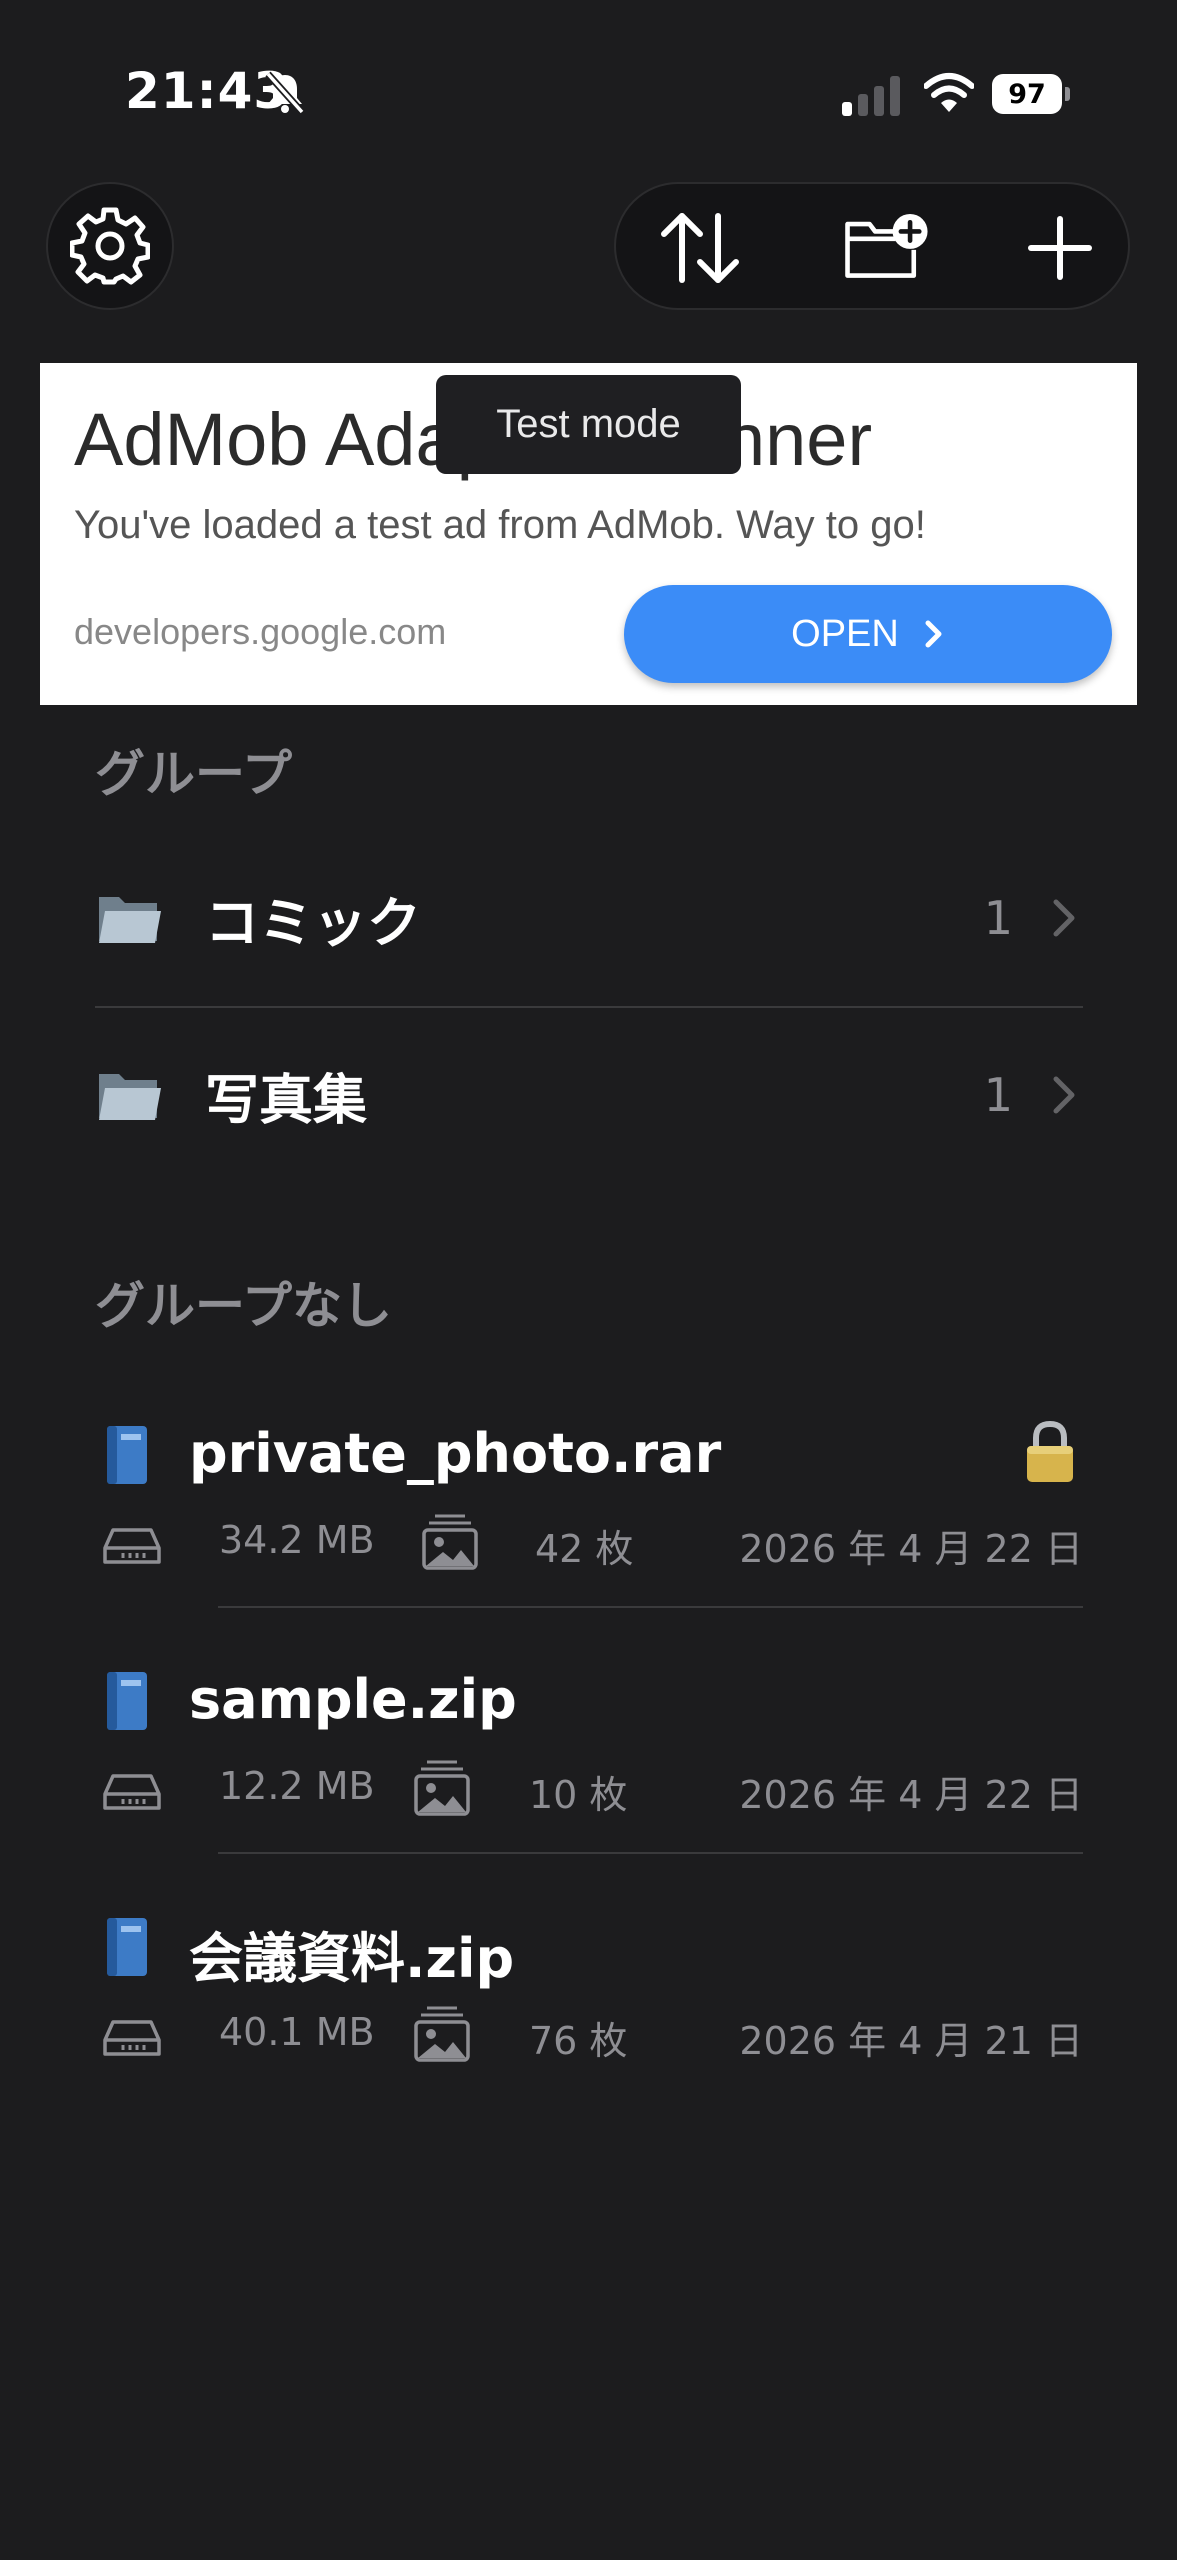 The image size is (1177, 2560). I want to click on wifi-icon, so click(949, 93).